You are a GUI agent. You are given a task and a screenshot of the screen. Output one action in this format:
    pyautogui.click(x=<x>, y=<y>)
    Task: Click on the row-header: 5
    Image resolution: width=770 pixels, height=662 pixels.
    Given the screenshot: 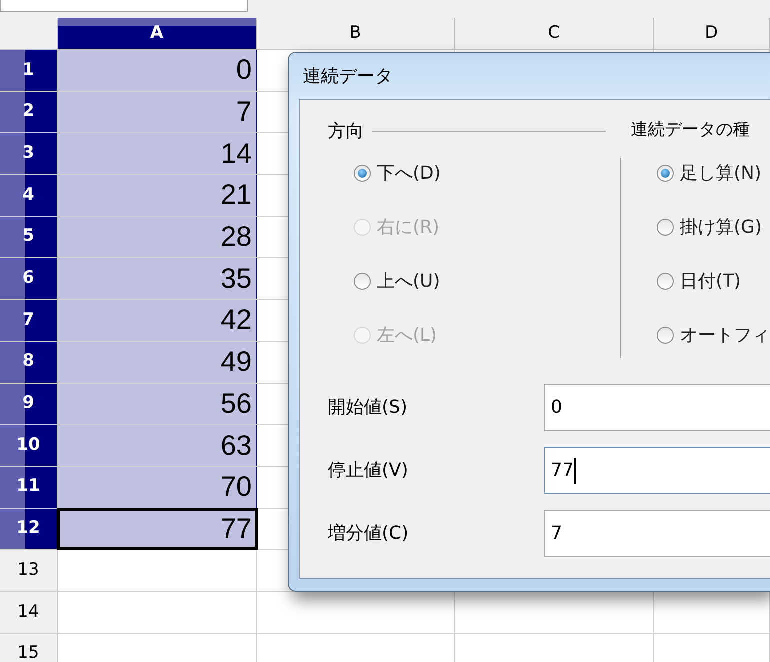 What is the action you would take?
    pyautogui.click(x=29, y=237)
    